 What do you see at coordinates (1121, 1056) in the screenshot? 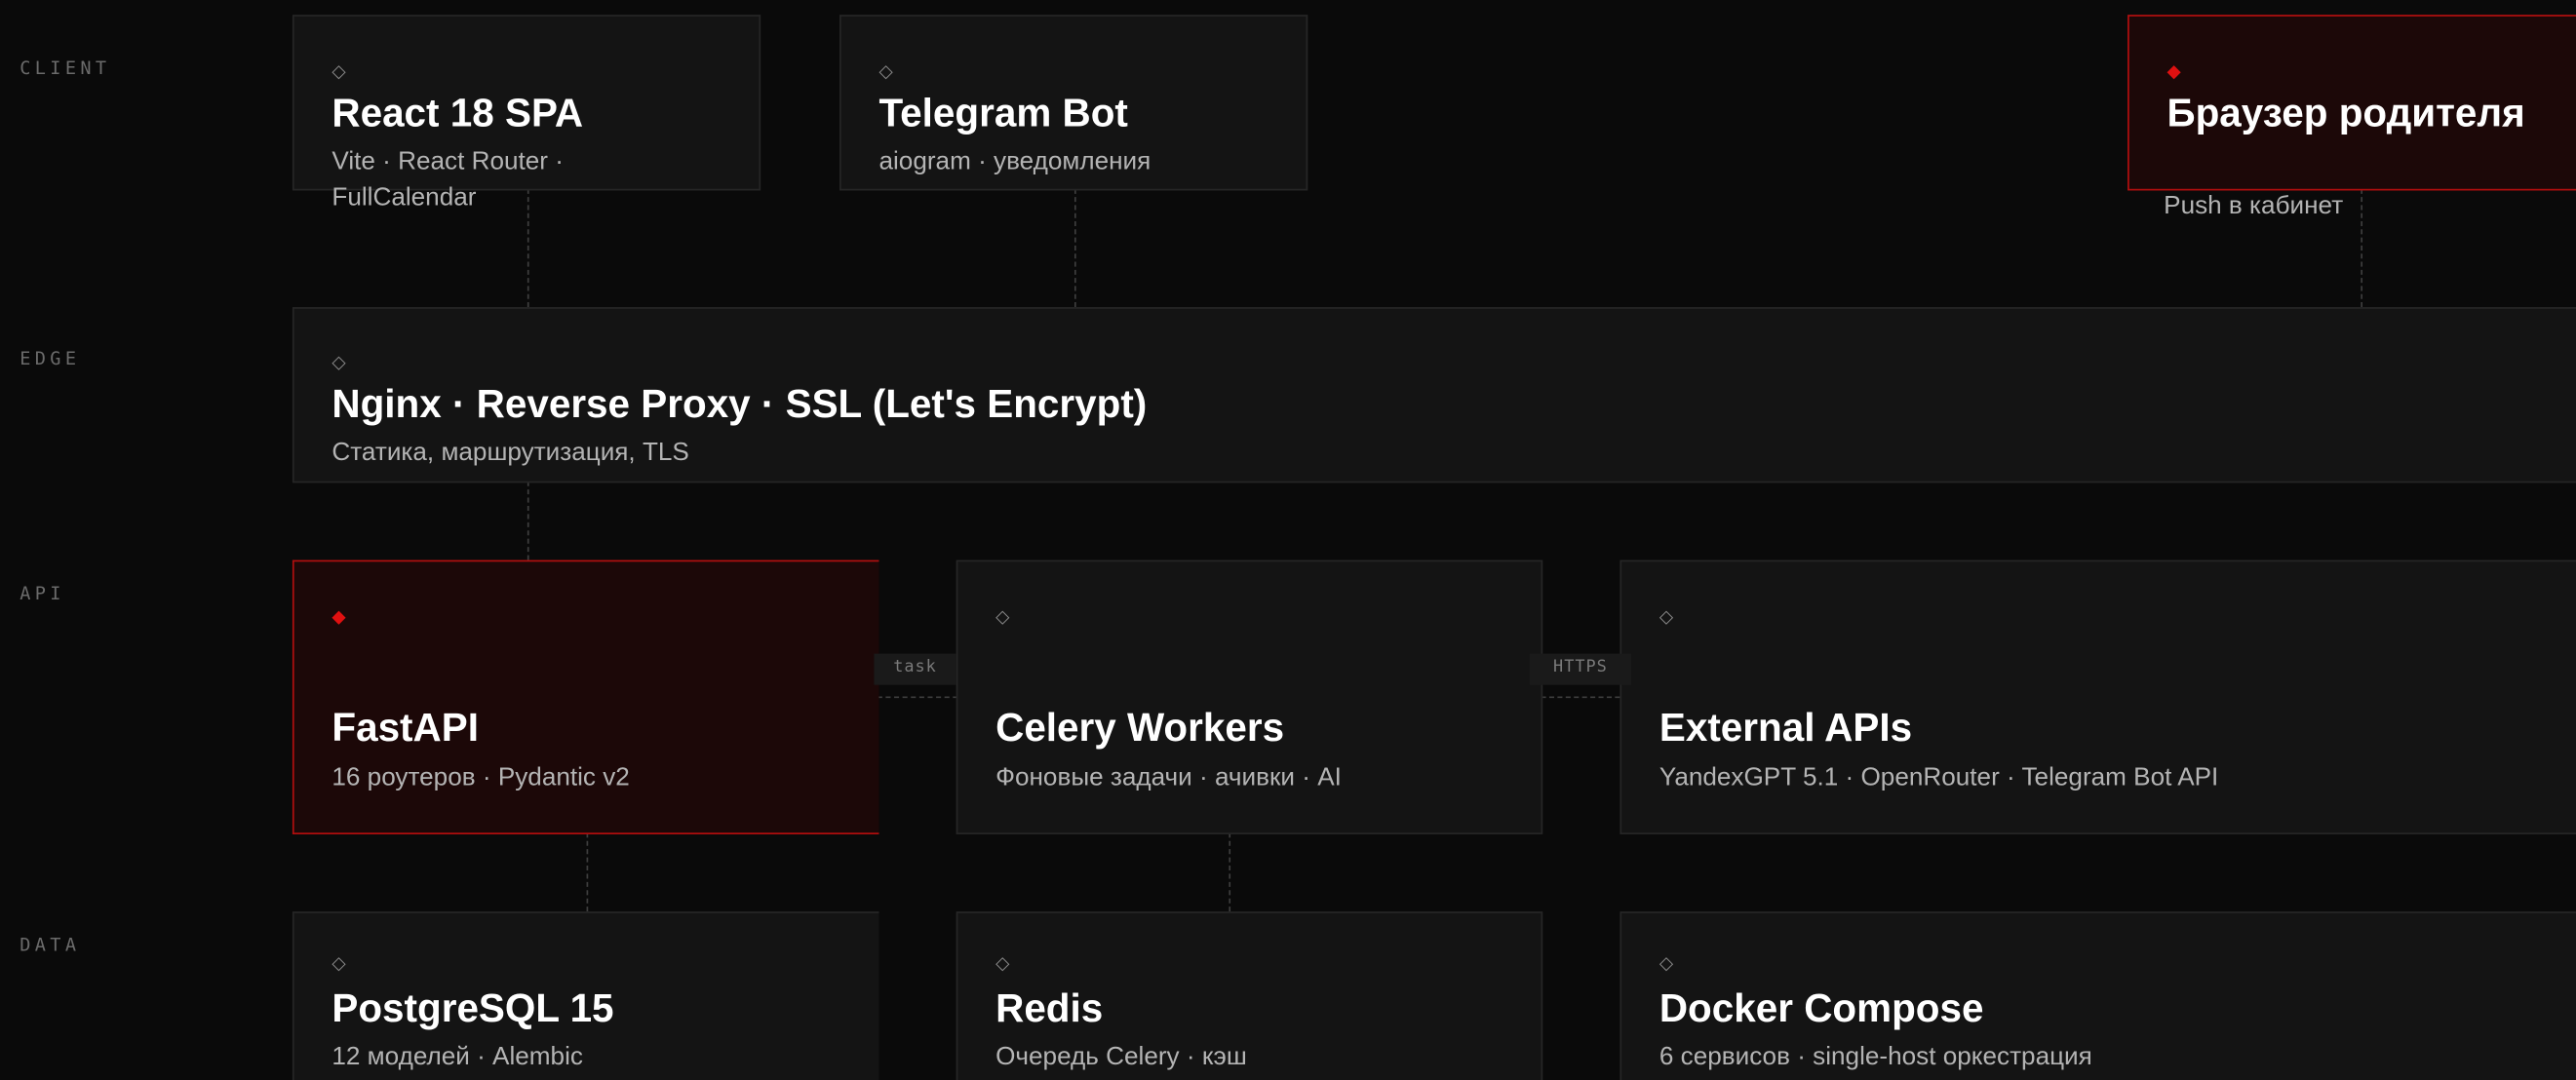
I see `node-subtitle: Очередь Celery · кэш` at bounding box center [1121, 1056].